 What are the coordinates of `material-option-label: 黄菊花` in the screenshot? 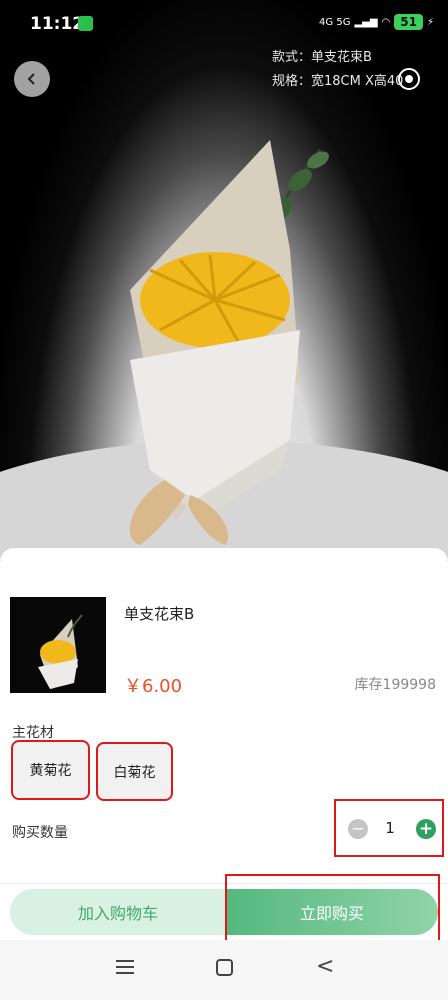 It's located at (50, 771).